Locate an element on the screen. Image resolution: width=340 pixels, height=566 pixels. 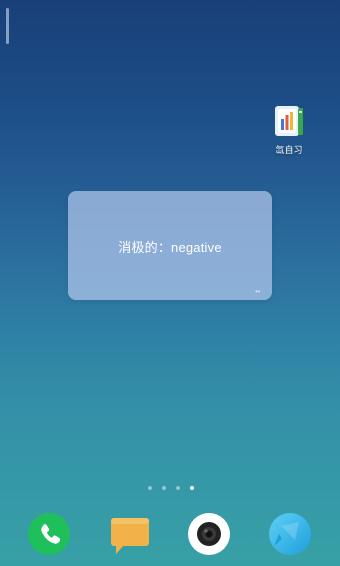
scroll-indicator is located at coordinates (7, 26).